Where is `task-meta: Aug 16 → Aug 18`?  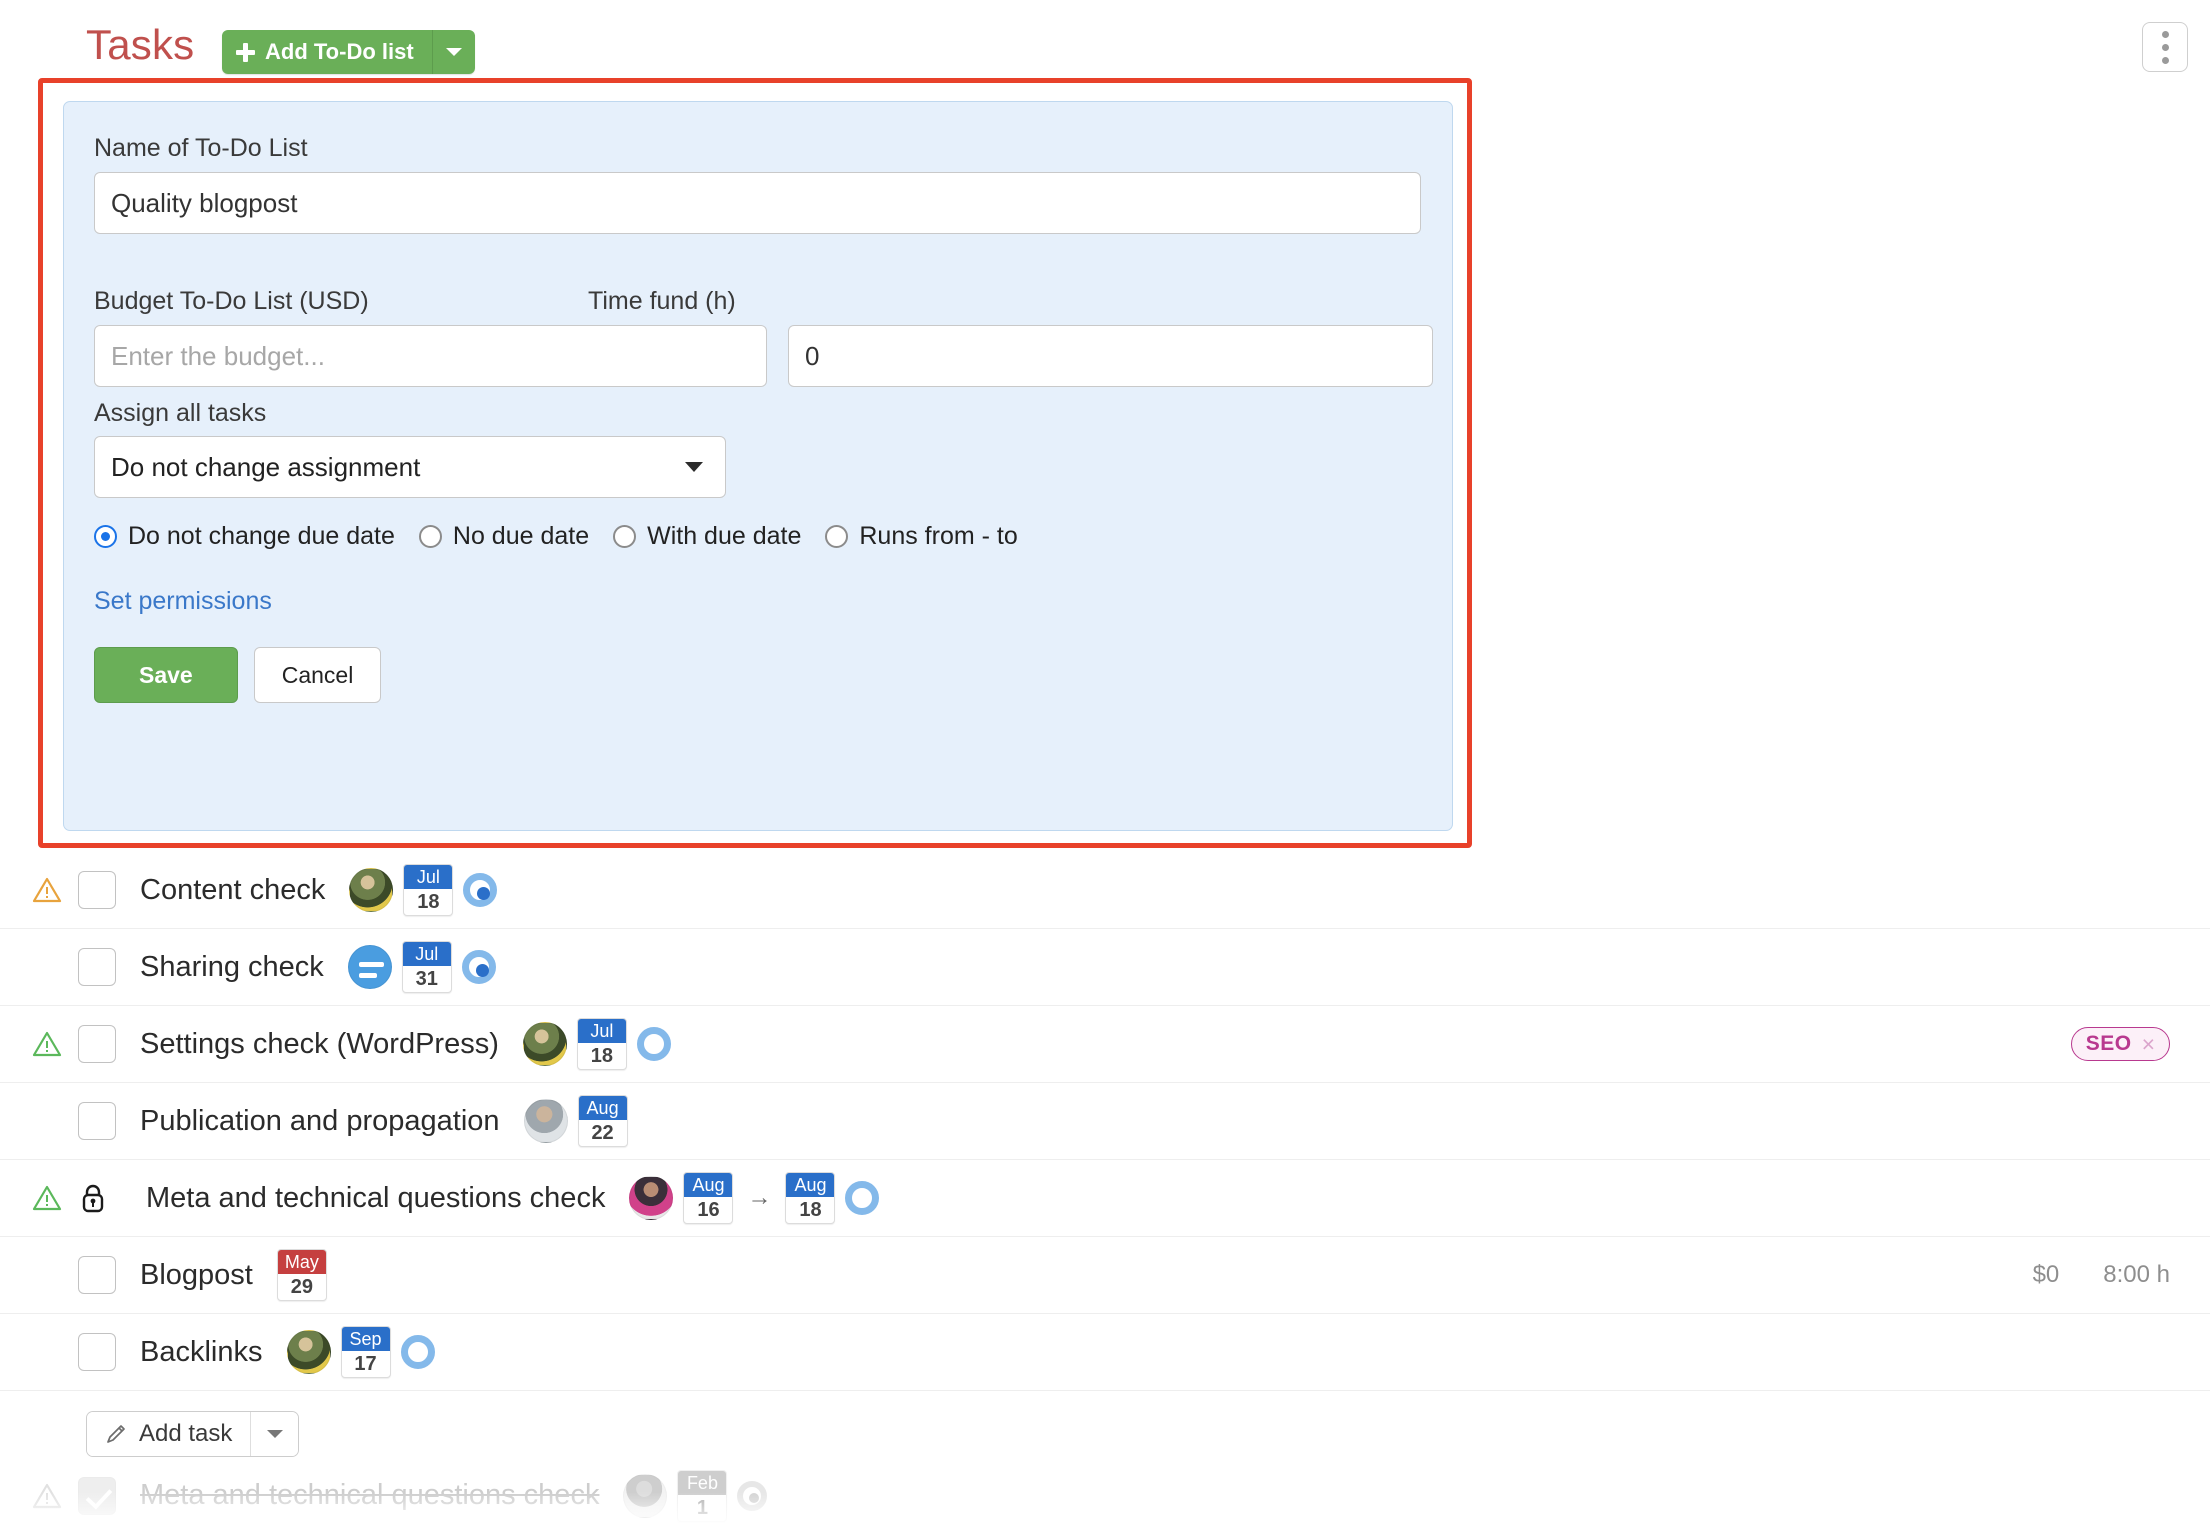
task-meta: Aug 16 → Aug 18 is located at coordinates (754, 1198).